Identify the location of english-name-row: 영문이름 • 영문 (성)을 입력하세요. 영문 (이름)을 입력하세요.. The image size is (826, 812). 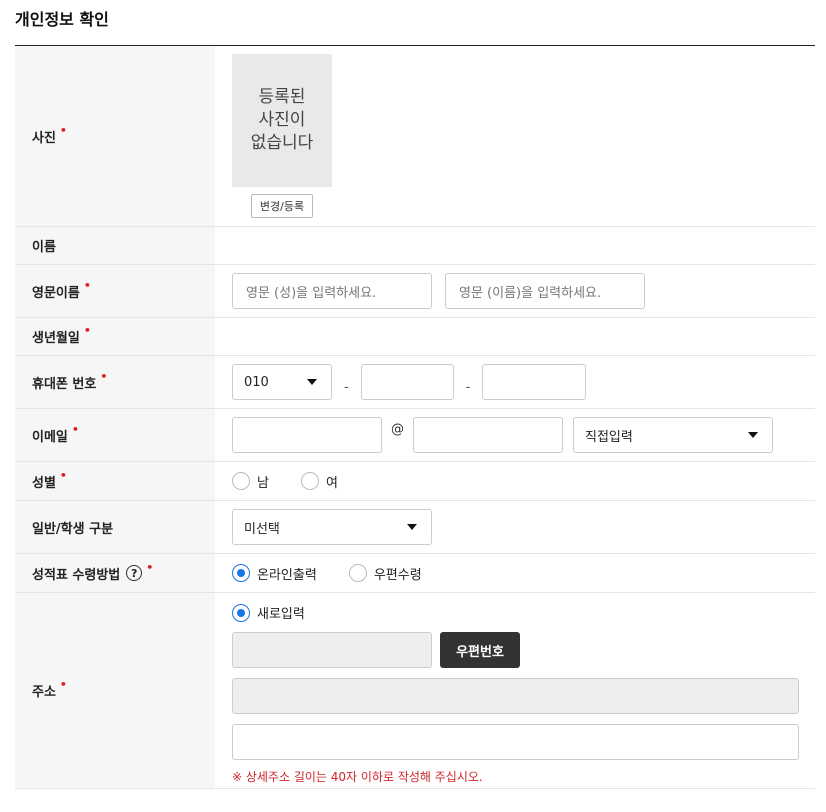
(415, 291).